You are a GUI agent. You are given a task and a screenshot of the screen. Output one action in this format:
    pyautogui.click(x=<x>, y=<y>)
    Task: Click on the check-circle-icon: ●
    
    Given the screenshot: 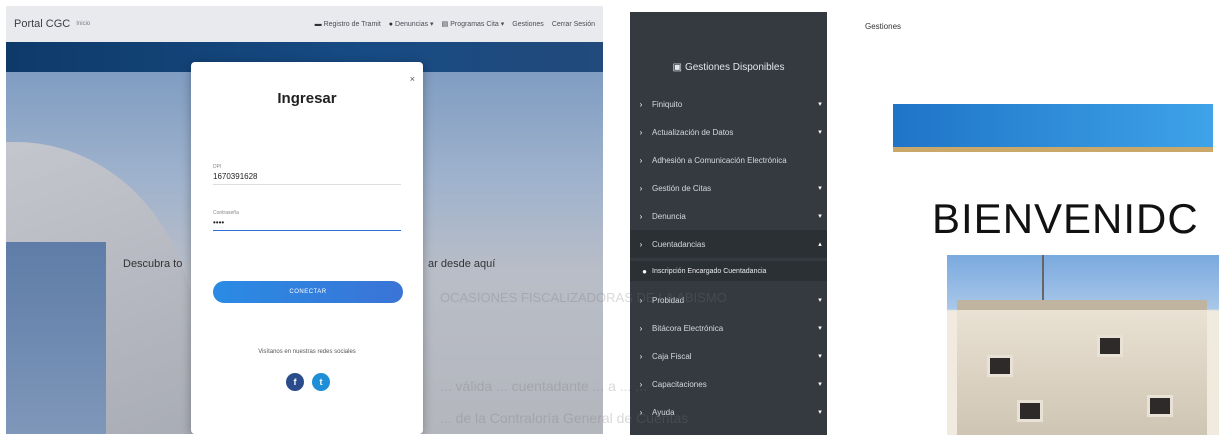 What is the action you would take?
    pyautogui.click(x=644, y=271)
    